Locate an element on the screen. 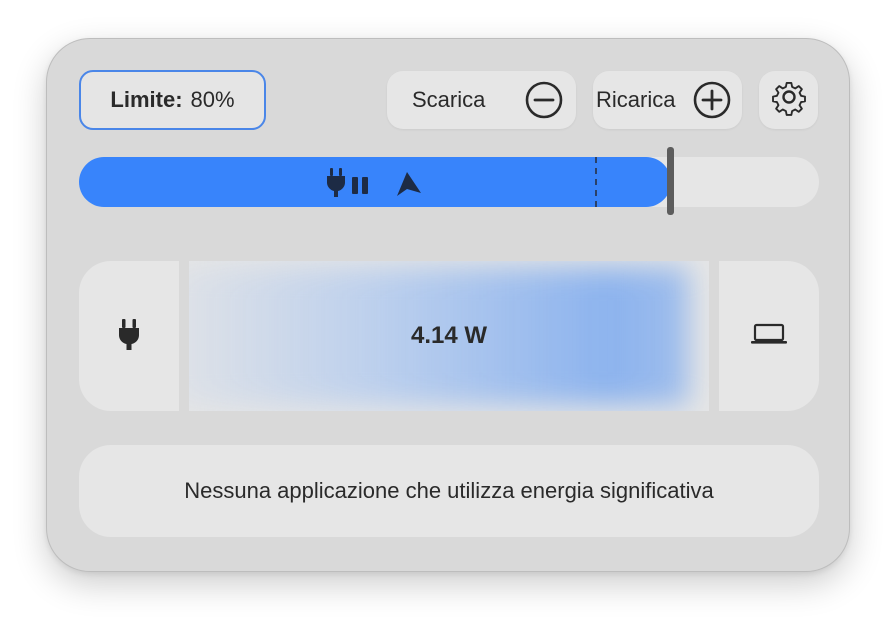 The width and height of the screenshot is (896, 626). limit-label: Limite: is located at coordinates (146, 99).